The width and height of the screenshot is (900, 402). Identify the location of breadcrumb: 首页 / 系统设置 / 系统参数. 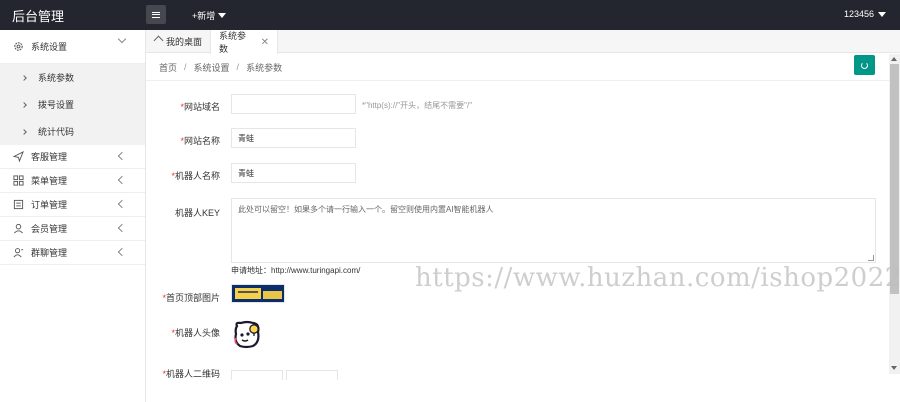
(518, 67).